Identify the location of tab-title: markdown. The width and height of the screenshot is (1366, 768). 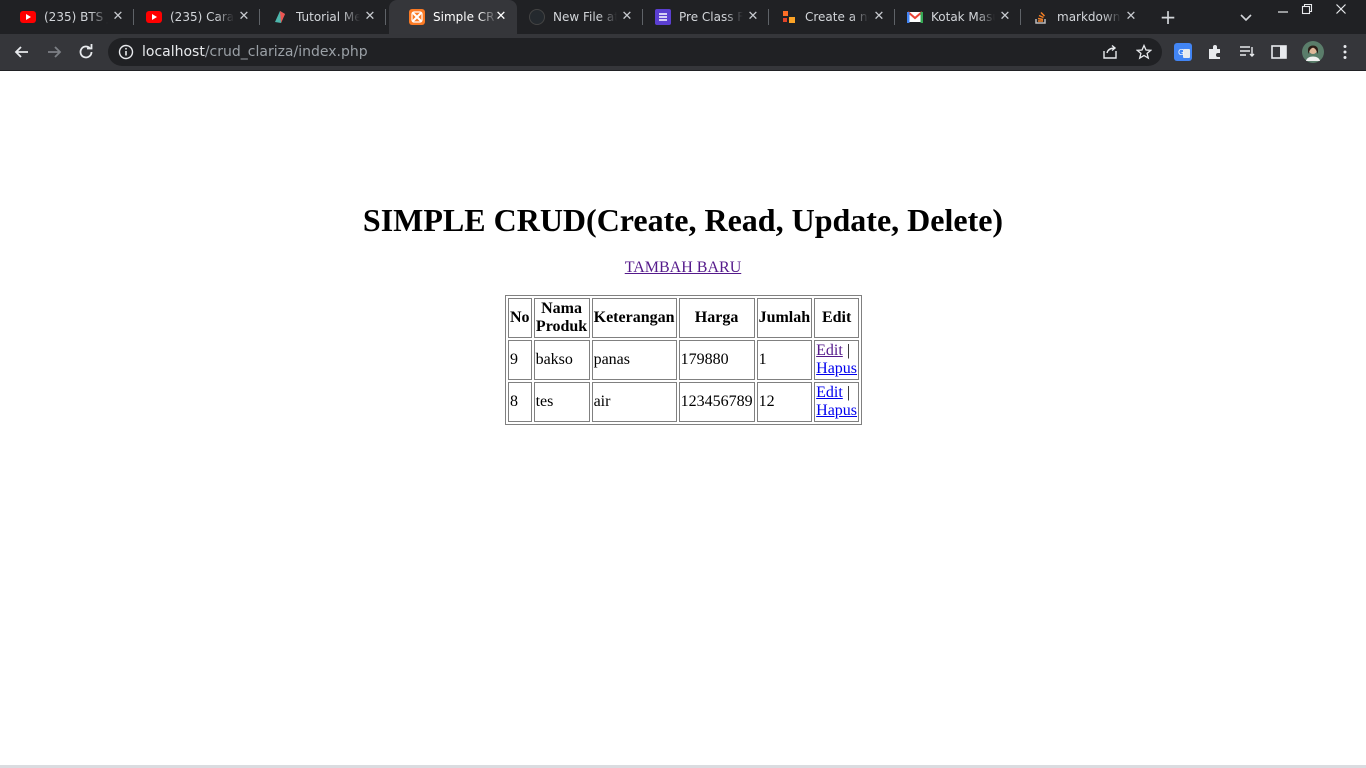
(1089, 17).